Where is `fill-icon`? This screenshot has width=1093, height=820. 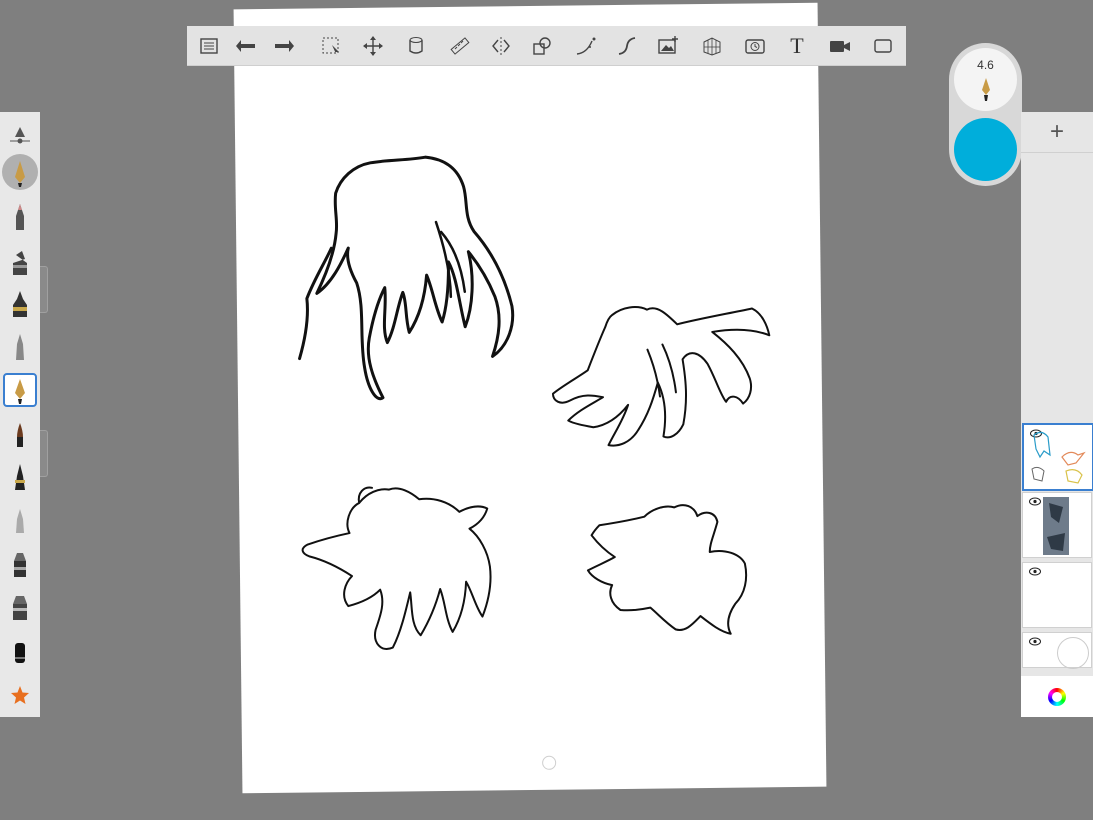
fill-icon is located at coordinates (416, 46).